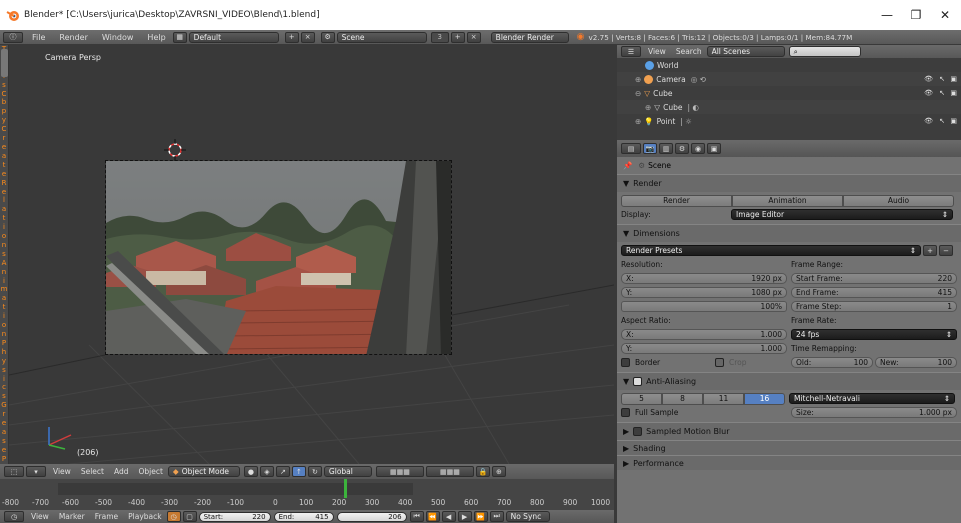 This screenshot has width=961, height=523. What do you see at coordinates (314, 471) in the screenshot?
I see `rotate-icon: ↻` at bounding box center [314, 471].